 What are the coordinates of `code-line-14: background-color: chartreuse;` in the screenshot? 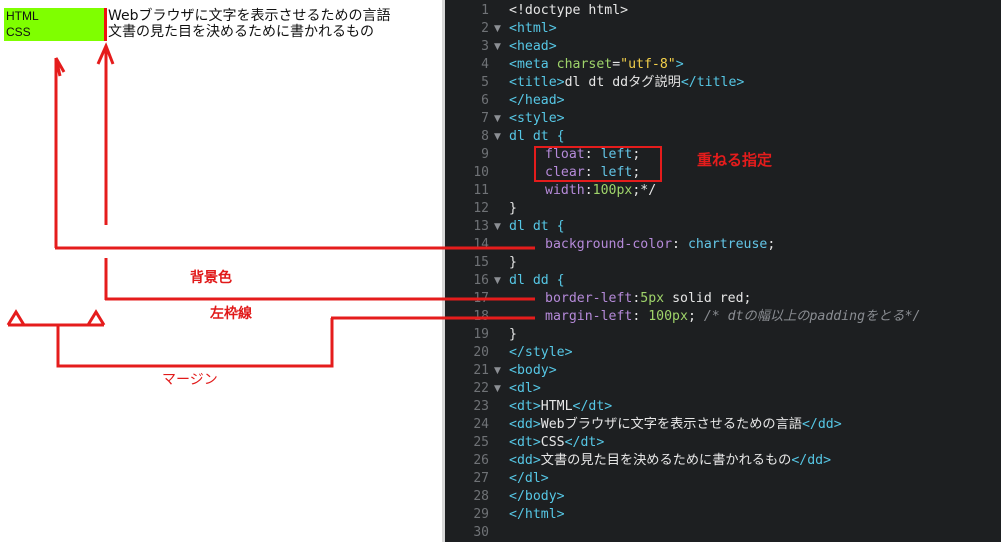 It's located at (660, 244).